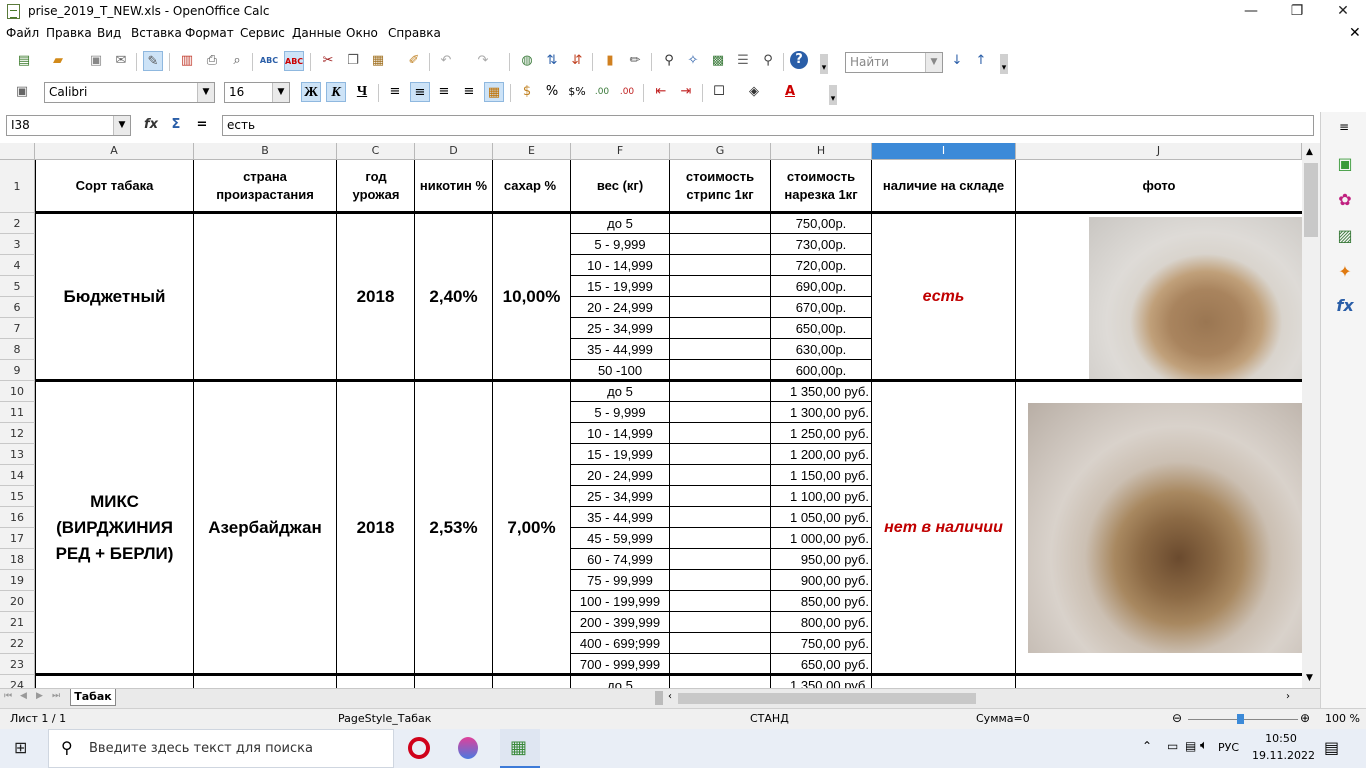  Describe the element at coordinates (620, 623) in the screenshot. I see `weight-cell: 200 - 399,999` at that location.